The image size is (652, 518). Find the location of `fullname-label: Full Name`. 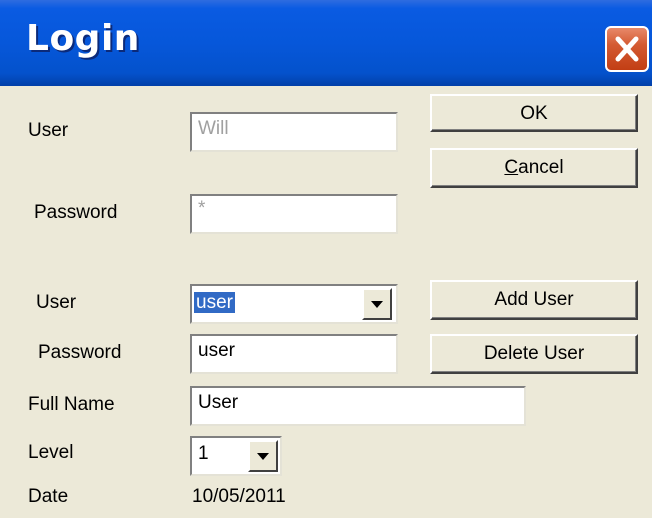

fullname-label: Full Name is located at coordinates (71, 404).